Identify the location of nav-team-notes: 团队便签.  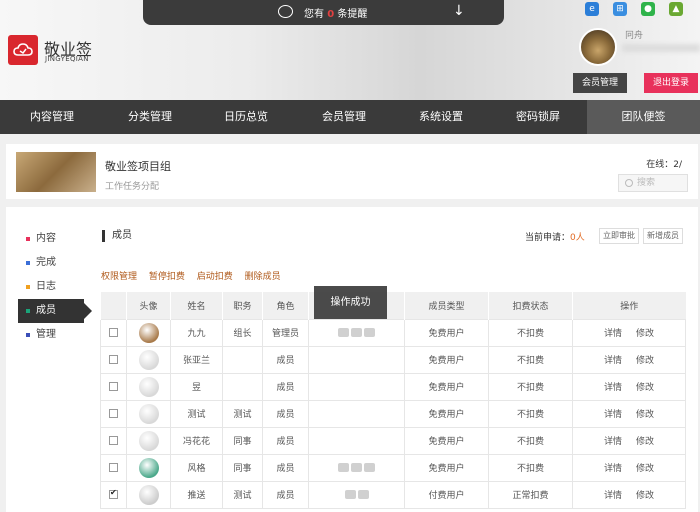
(643, 117).